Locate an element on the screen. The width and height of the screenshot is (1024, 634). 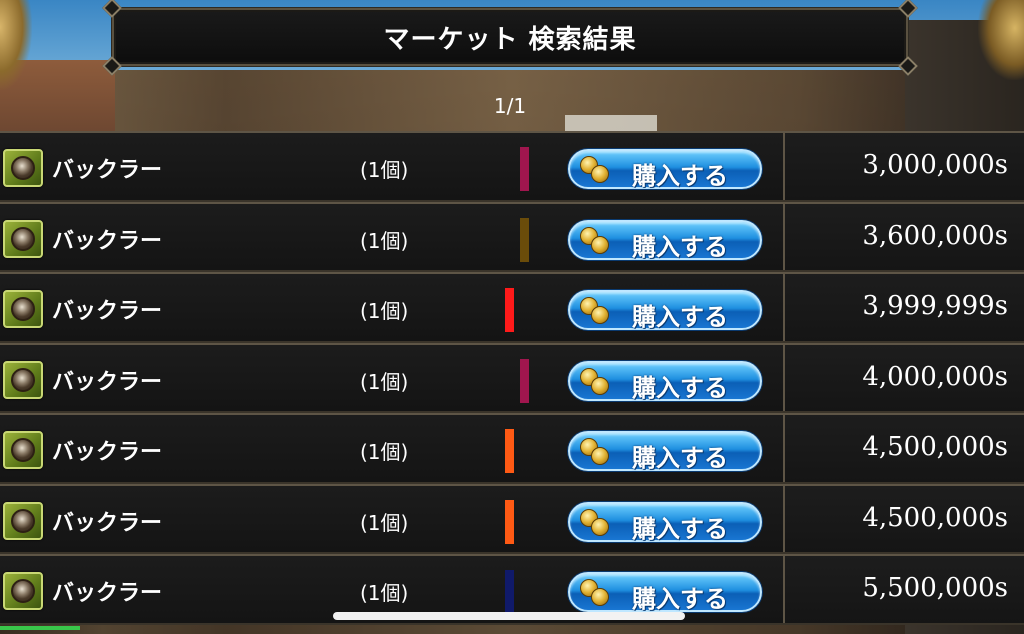
price-cell: 3,600,000s is located at coordinates (903, 236).